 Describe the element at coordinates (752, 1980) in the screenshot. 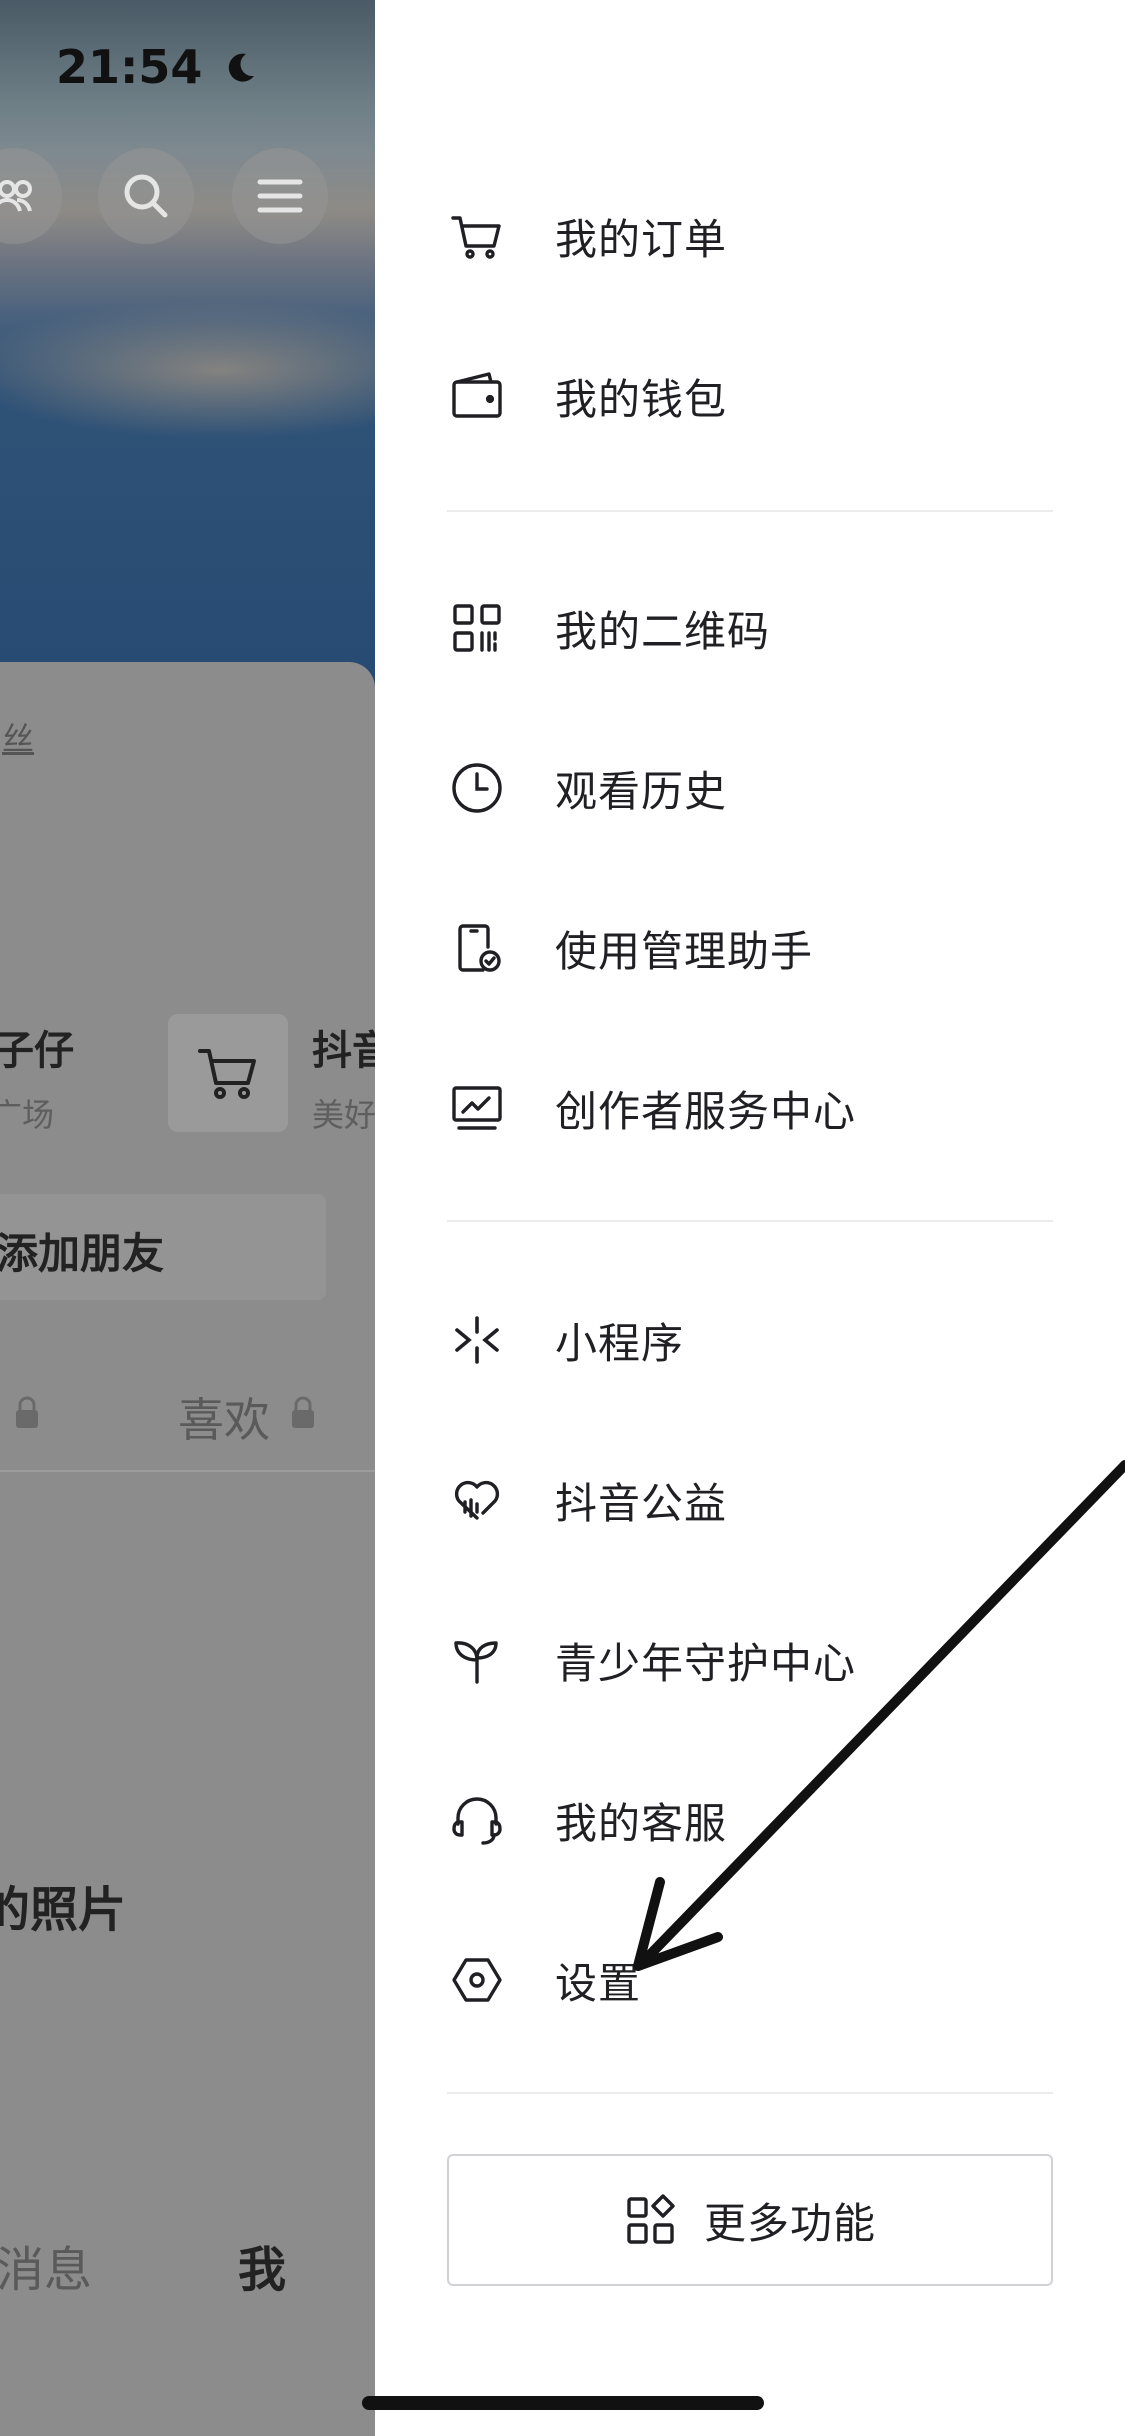

I see `menu-item-settings: 设置` at that location.